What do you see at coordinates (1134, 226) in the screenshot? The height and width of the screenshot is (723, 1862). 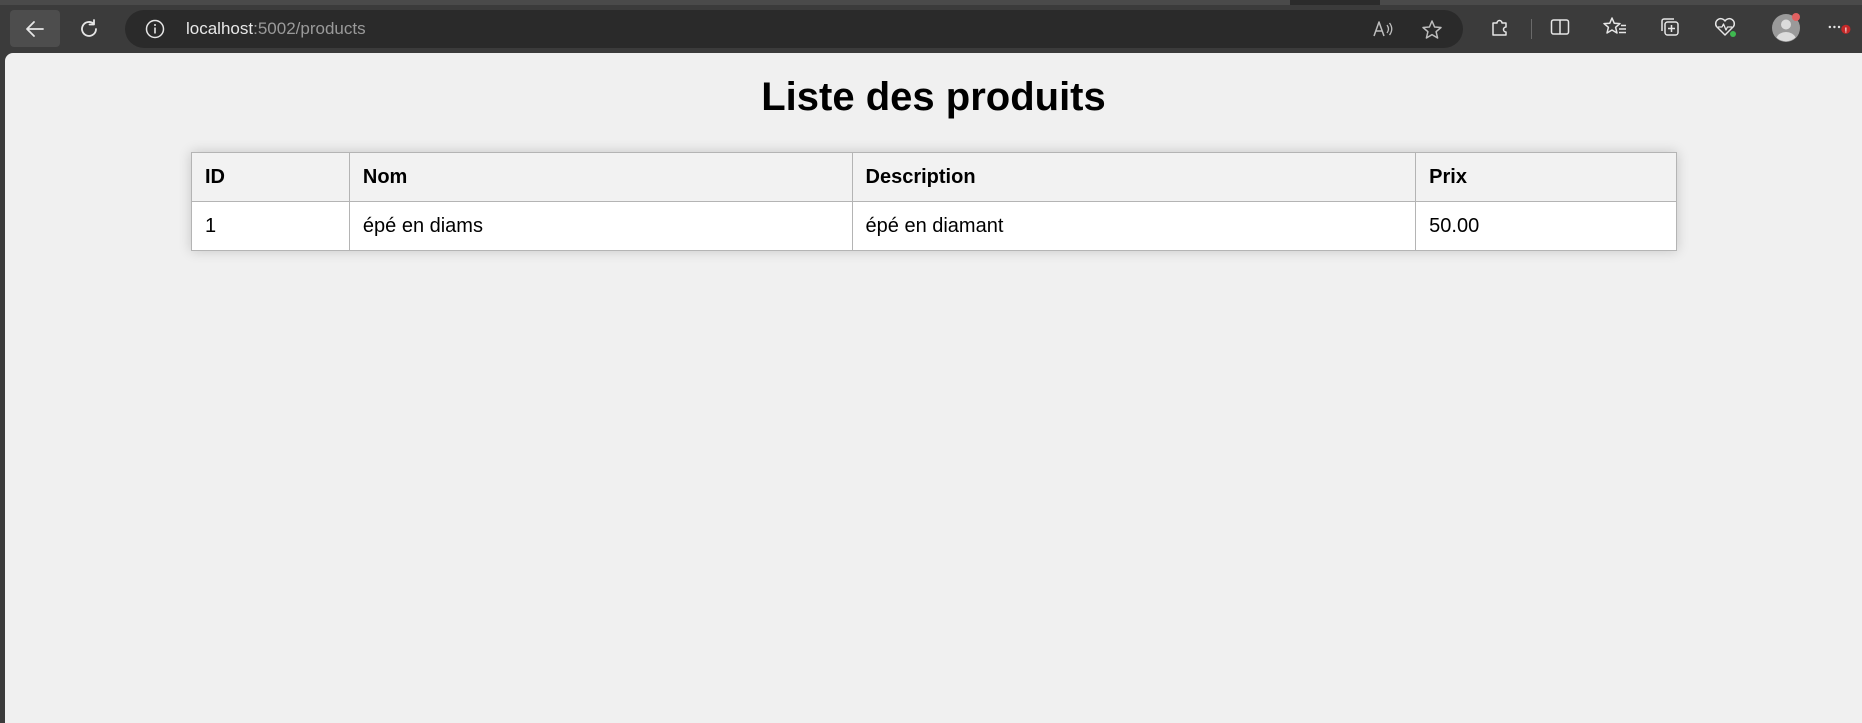 I see `cell-description: épé en diamant` at bounding box center [1134, 226].